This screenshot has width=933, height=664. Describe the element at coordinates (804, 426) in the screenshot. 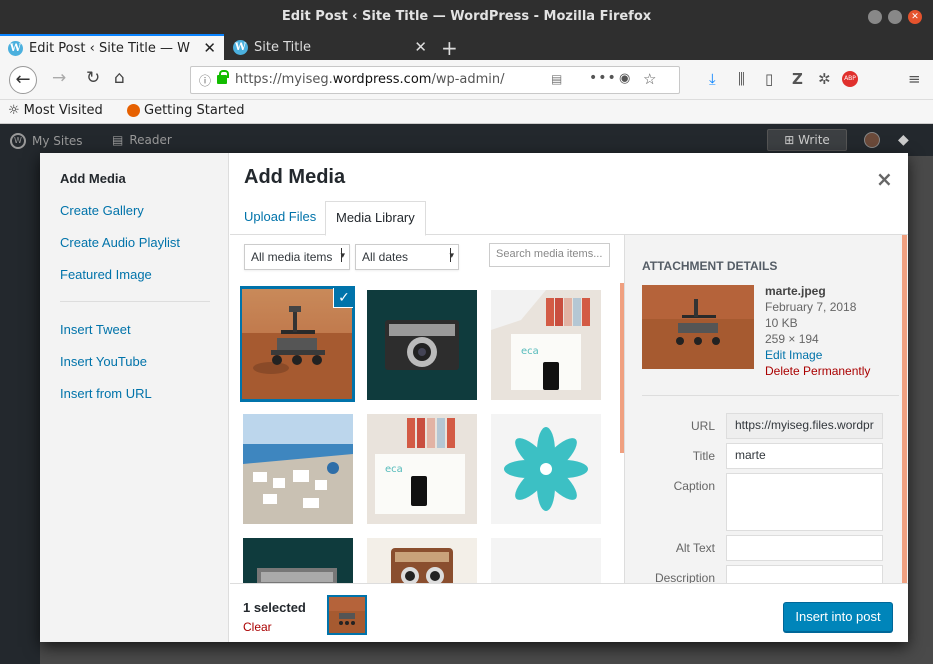

I see `url-field: https://myiseg.files.wordpr` at that location.